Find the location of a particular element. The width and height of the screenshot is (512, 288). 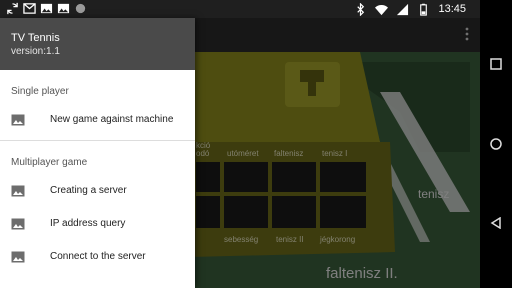

home-icon is located at coordinates (496, 144).